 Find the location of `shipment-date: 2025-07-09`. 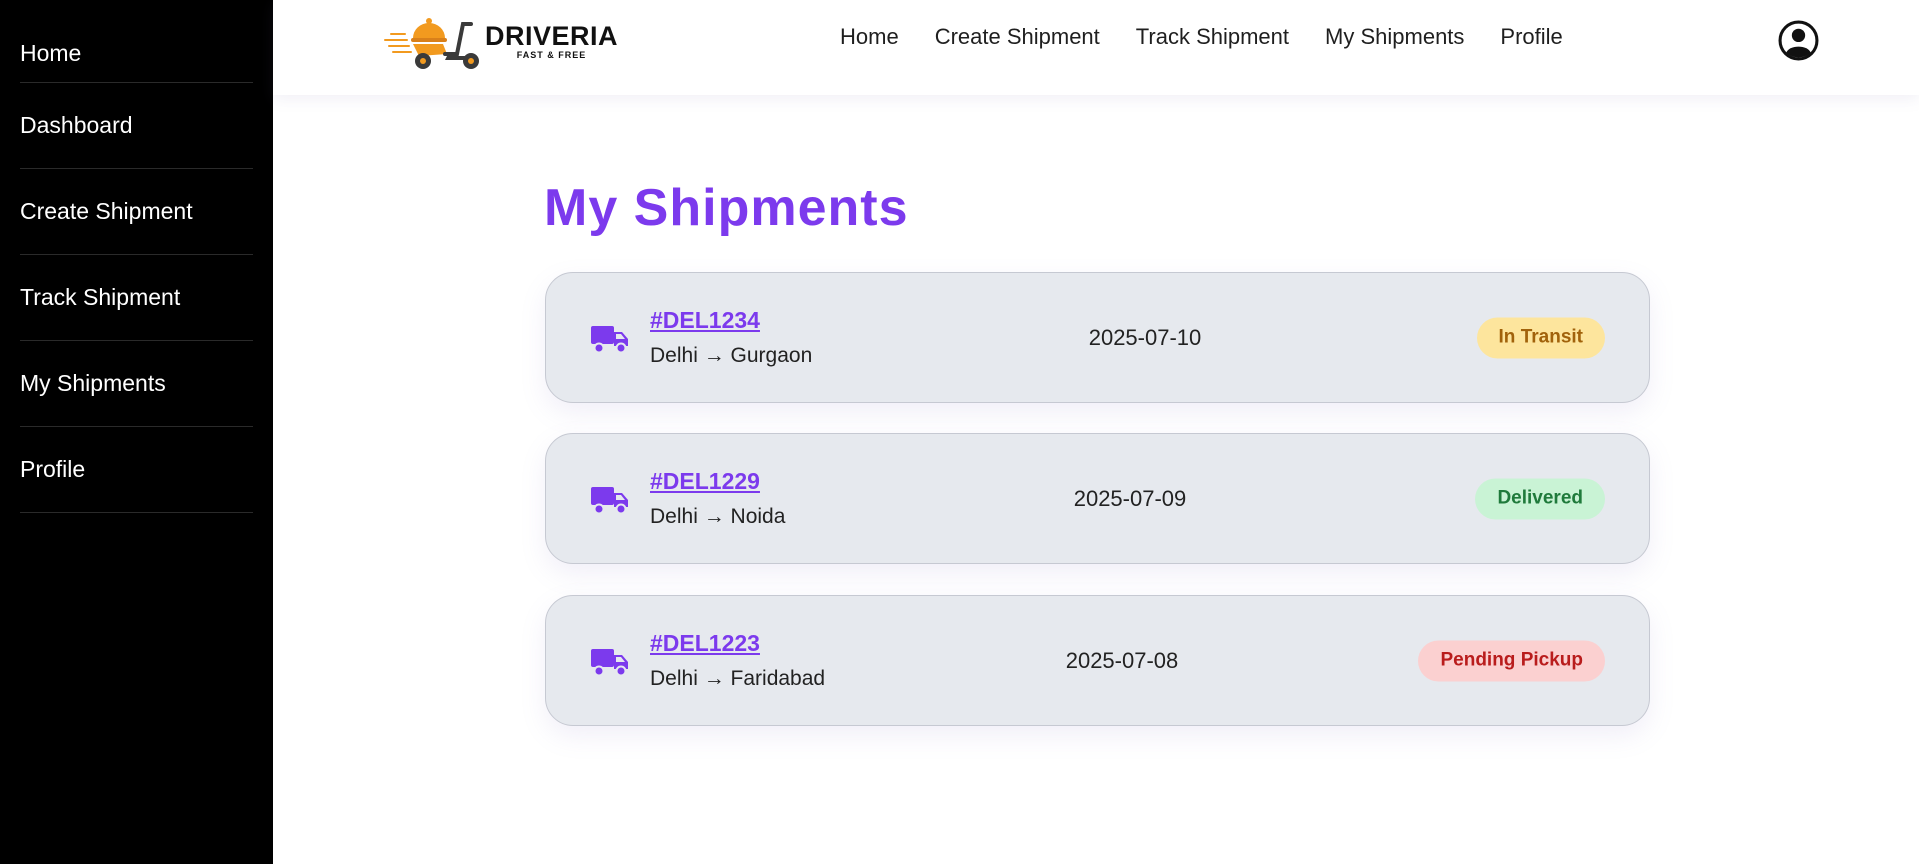

shipment-date: 2025-07-09 is located at coordinates (1130, 498).